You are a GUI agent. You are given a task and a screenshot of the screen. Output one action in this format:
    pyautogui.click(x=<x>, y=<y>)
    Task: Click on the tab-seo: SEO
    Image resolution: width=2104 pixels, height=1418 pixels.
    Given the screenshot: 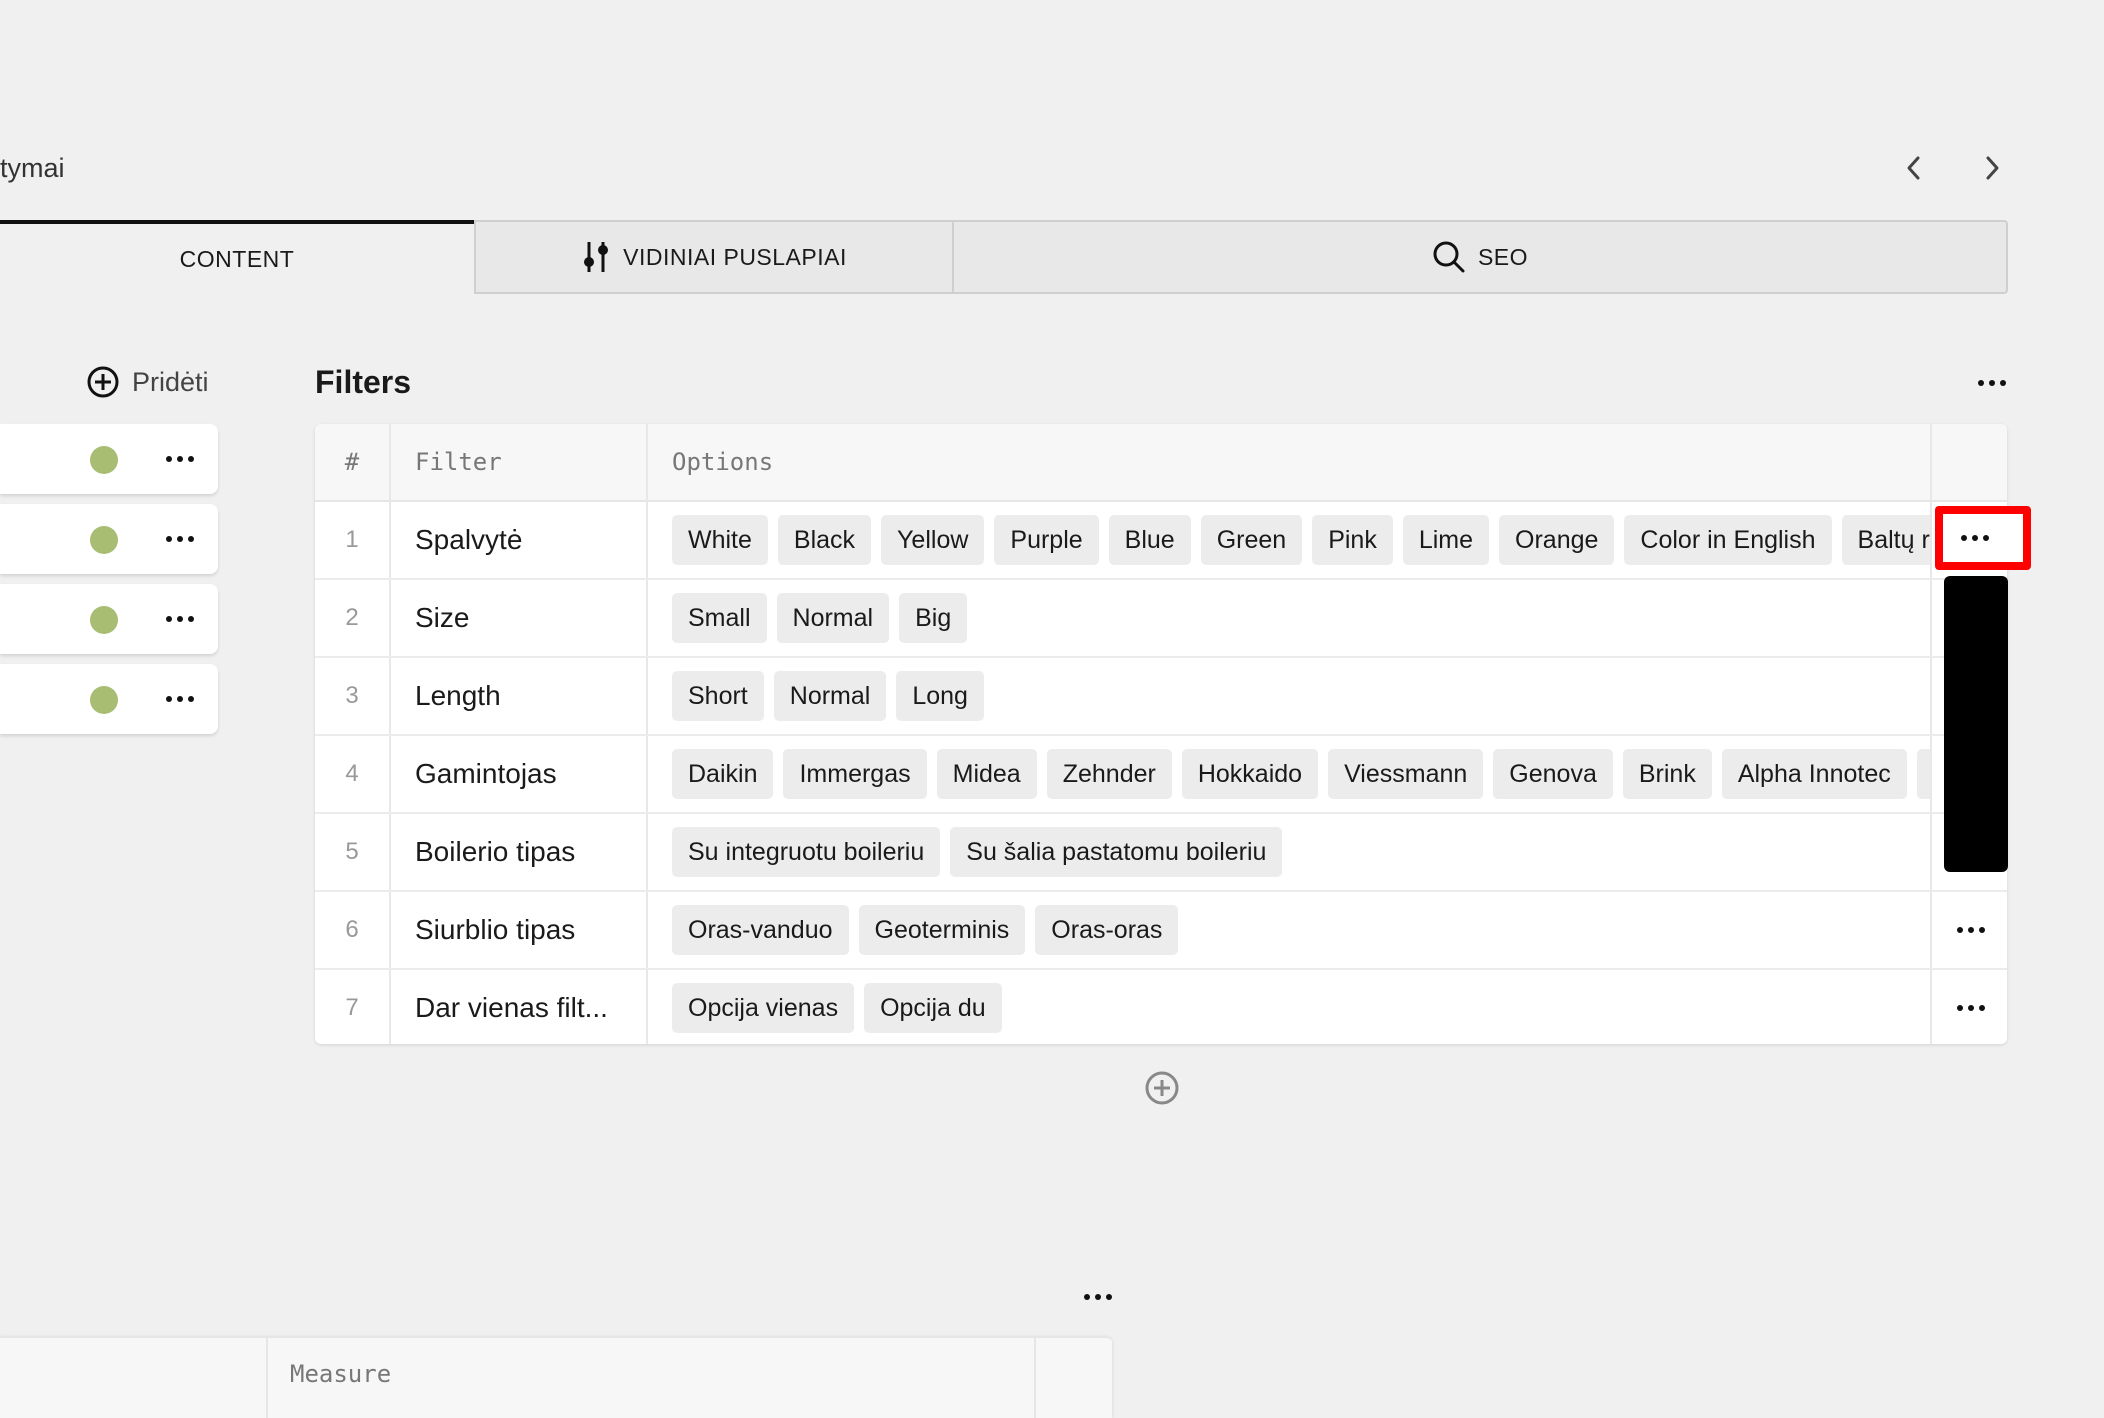 What is the action you would take?
    pyautogui.click(x=1481, y=257)
    